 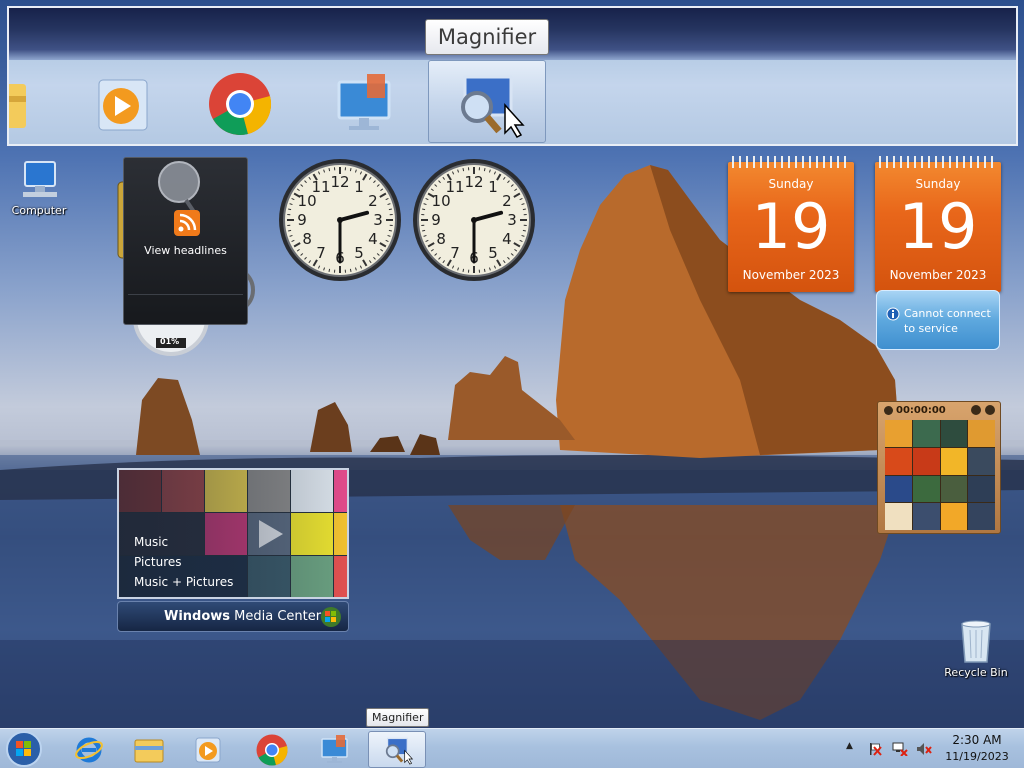 I want to click on weather-gadget: Cannot connect to service, so click(x=938, y=320).